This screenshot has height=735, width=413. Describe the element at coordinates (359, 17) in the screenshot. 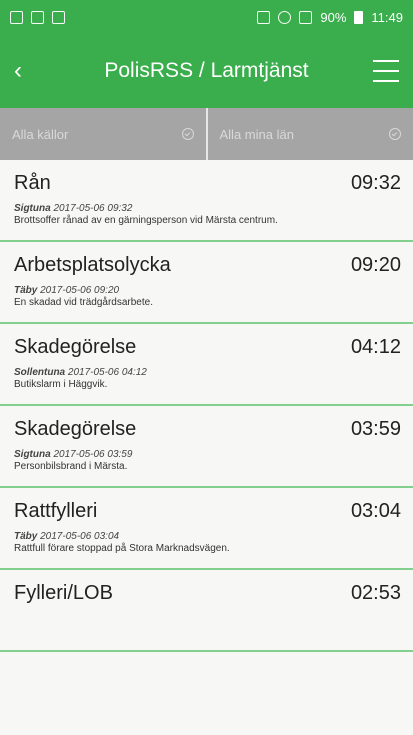

I see `battery-icon` at that location.